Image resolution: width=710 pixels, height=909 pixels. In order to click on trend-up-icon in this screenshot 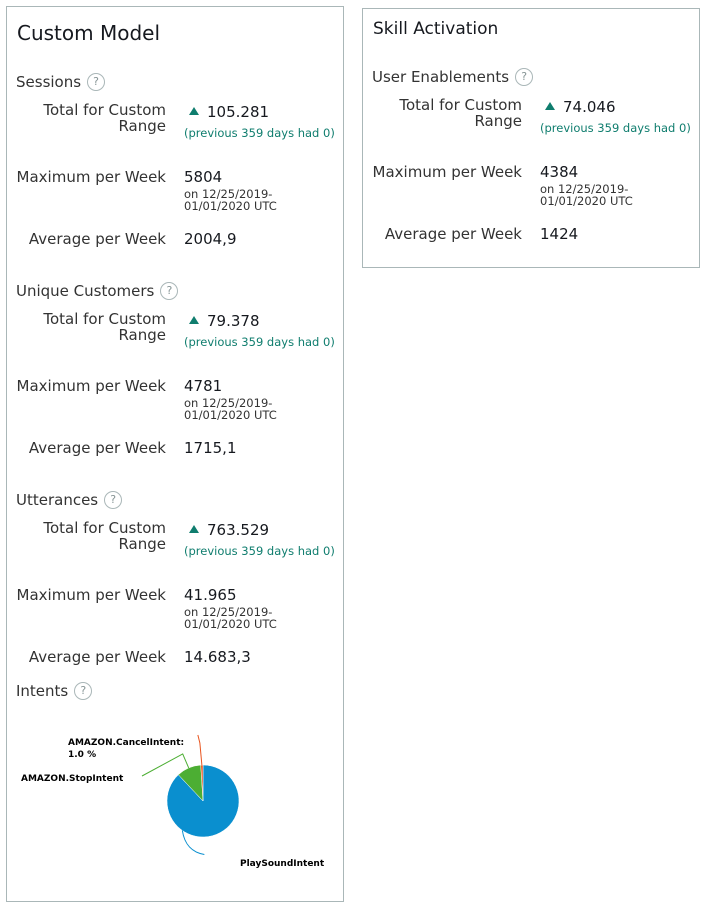, I will do `click(550, 106)`.